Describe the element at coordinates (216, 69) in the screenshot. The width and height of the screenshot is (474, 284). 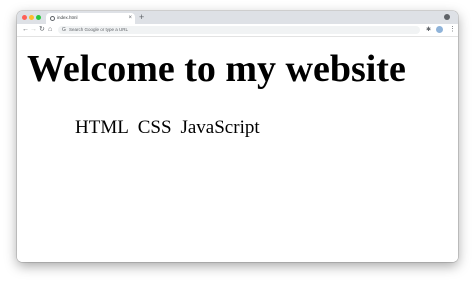
I see `page-heading: Welcome to my website` at that location.